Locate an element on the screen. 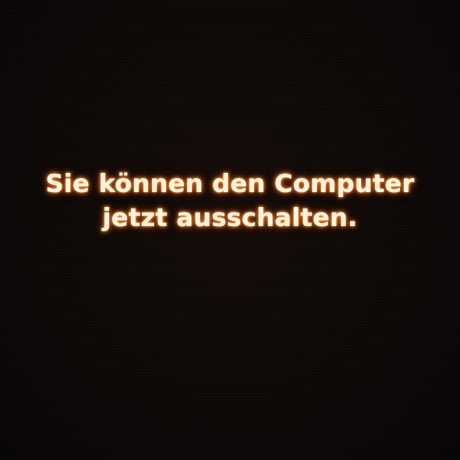 The image size is (460, 460). shutdown-message-line-2: jetzt ausschalten. is located at coordinates (230, 217).